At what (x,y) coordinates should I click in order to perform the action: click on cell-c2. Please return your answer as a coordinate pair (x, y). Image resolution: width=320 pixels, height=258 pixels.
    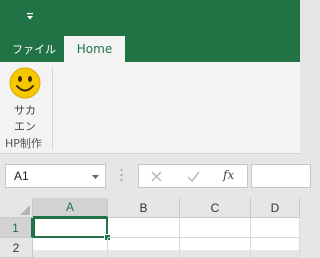
    Looking at the image, I should click on (215, 248).